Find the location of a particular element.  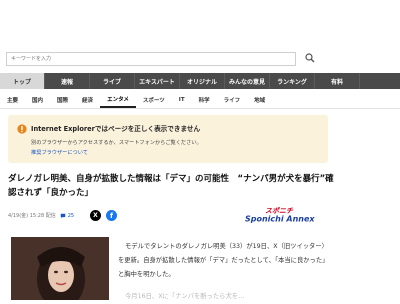

subnav-item-international: 国際 is located at coordinates (62, 100).